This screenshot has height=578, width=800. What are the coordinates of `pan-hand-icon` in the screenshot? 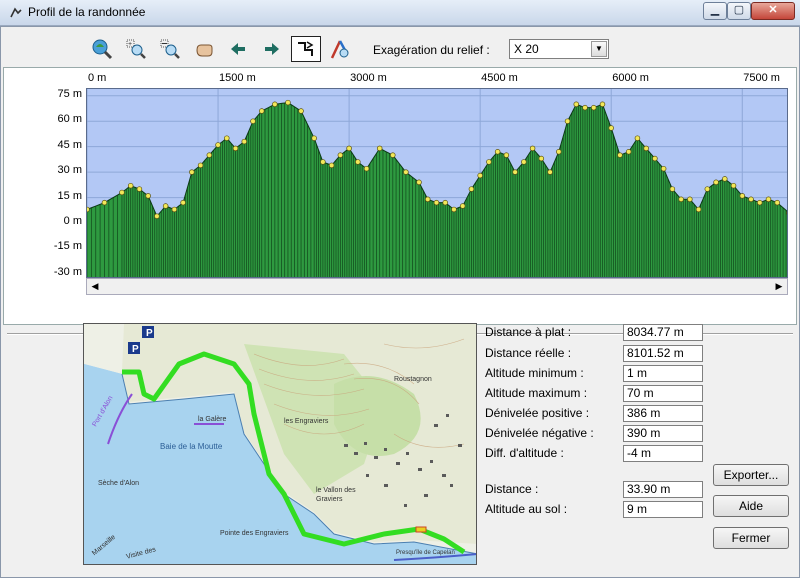 It's located at (204, 49).